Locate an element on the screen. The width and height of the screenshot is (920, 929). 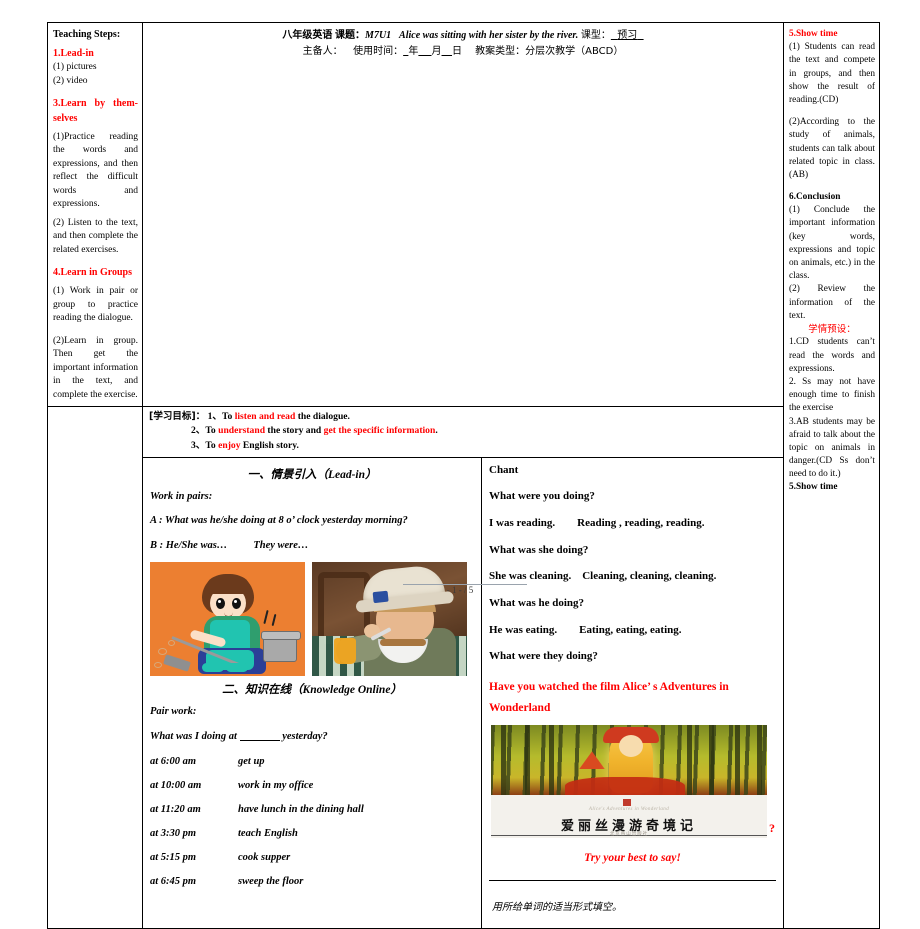
lead-in-images is located at coordinates (312, 619).